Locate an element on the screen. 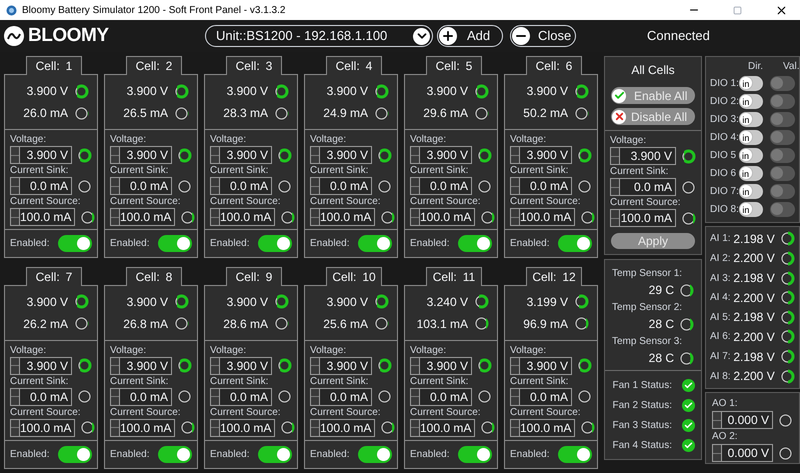 Image resolution: width=800 pixels, height=473 pixels. close-icon is located at coordinates (781, 10).